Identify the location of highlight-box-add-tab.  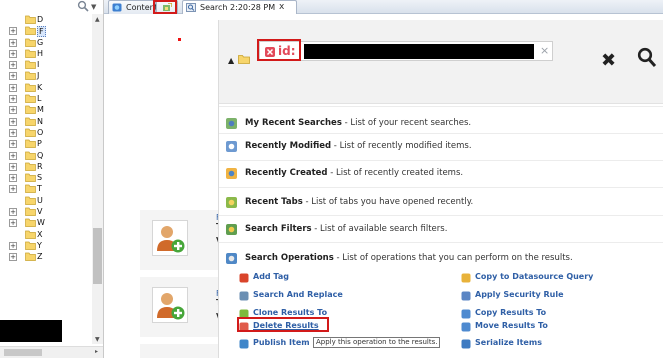
(165, 7).